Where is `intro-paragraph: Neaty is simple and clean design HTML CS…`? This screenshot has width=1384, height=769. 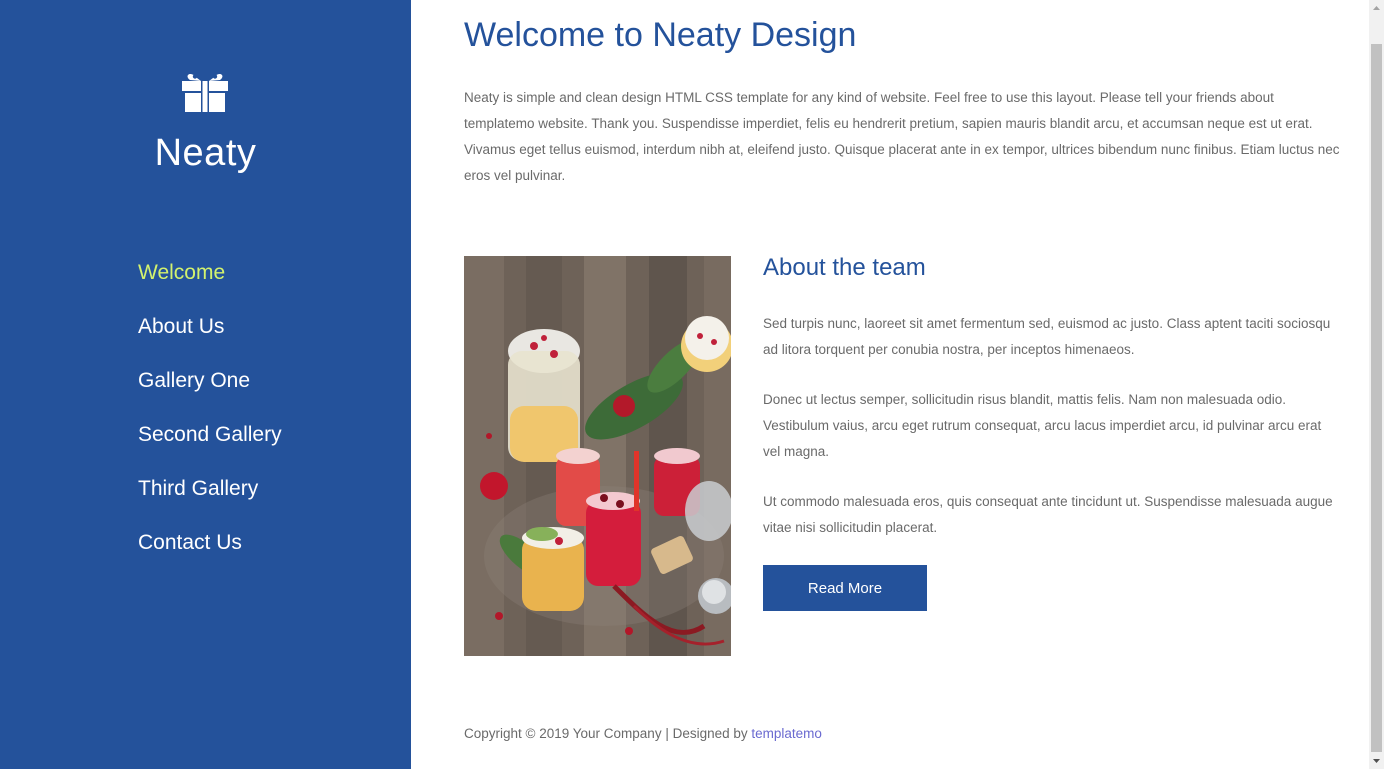
intro-paragraph: Neaty is simple and clean design HTML CS… is located at coordinates (902, 136).